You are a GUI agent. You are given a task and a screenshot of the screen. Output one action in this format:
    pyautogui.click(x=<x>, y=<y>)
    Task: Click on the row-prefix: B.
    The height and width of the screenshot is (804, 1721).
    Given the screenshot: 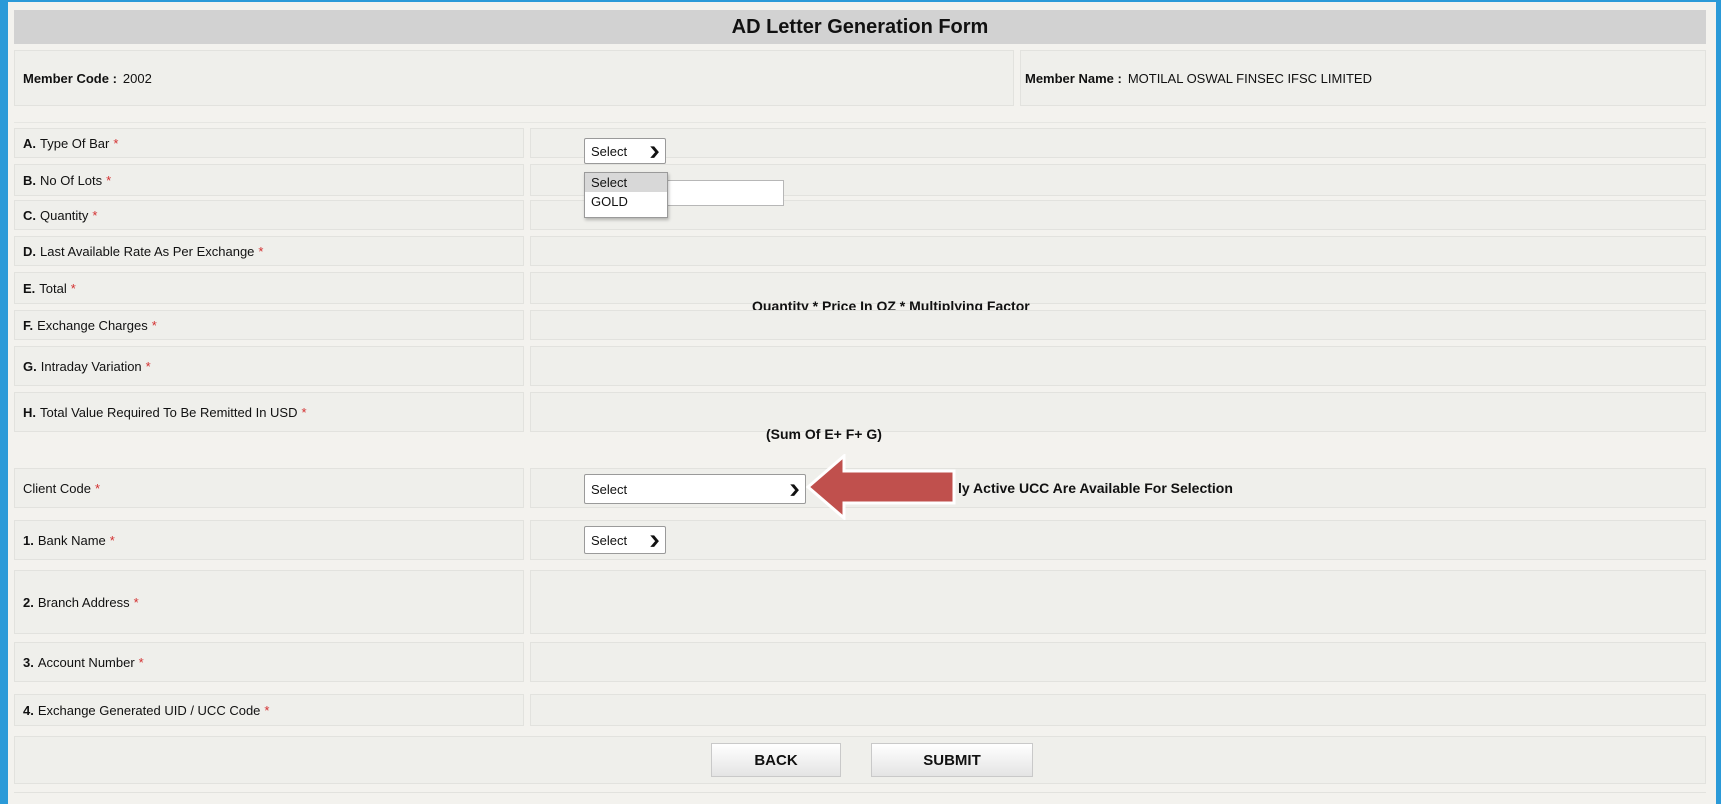 What is the action you would take?
    pyautogui.click(x=29, y=180)
    